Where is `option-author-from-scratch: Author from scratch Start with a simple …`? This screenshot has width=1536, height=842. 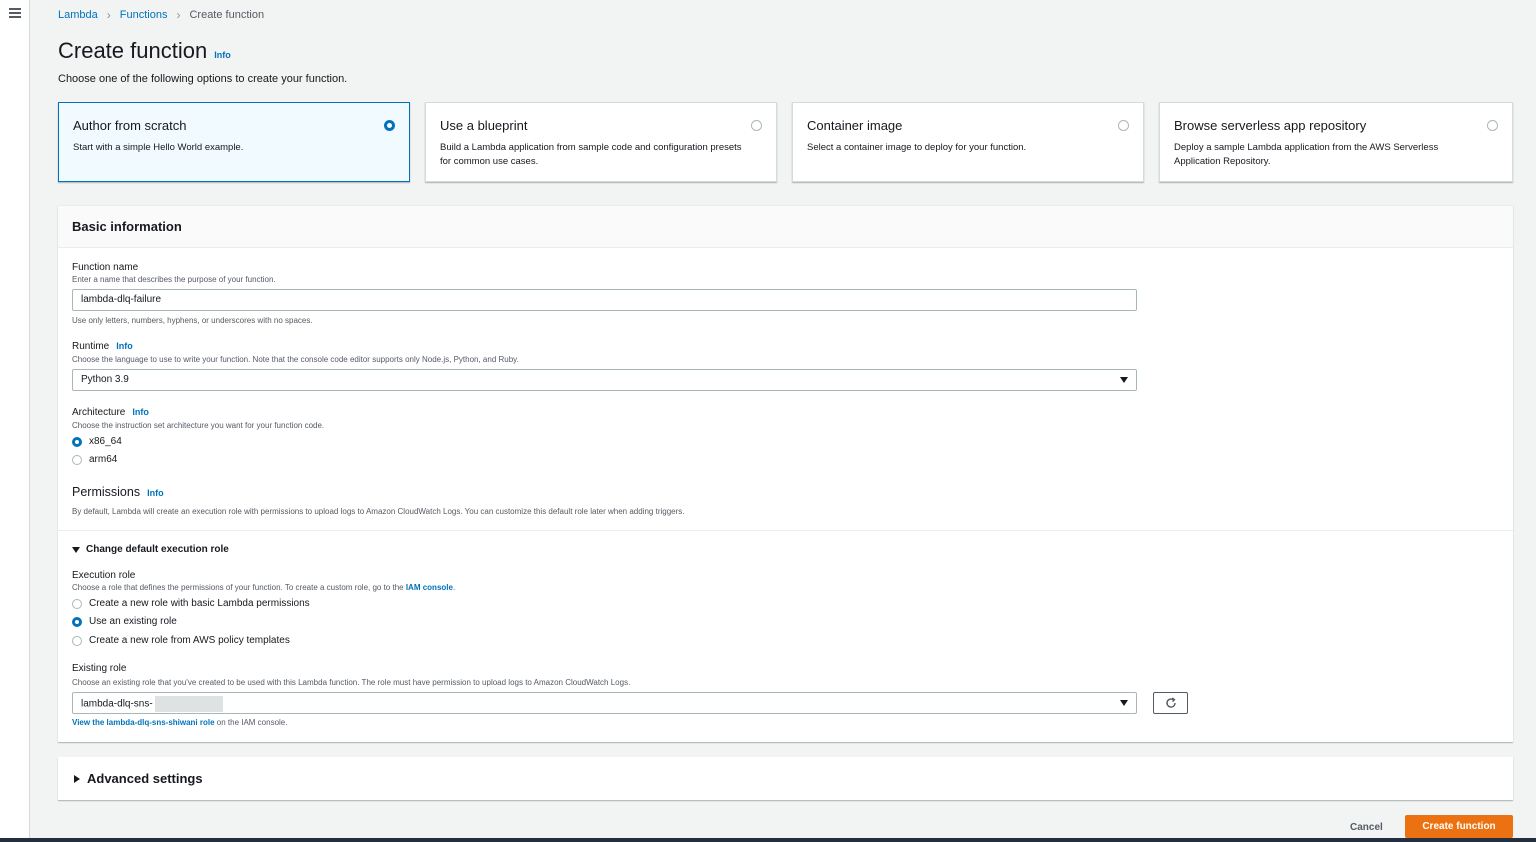 option-author-from-scratch: Author from scratch Start with a simple … is located at coordinates (234, 142).